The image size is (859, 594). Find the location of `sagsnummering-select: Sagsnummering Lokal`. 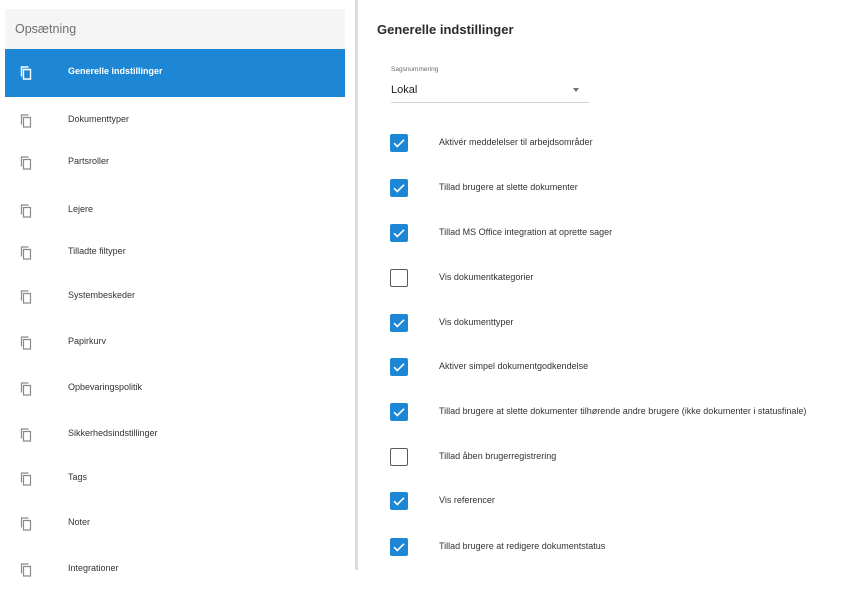

sagsnummering-select: Sagsnummering Lokal is located at coordinates (490, 84).